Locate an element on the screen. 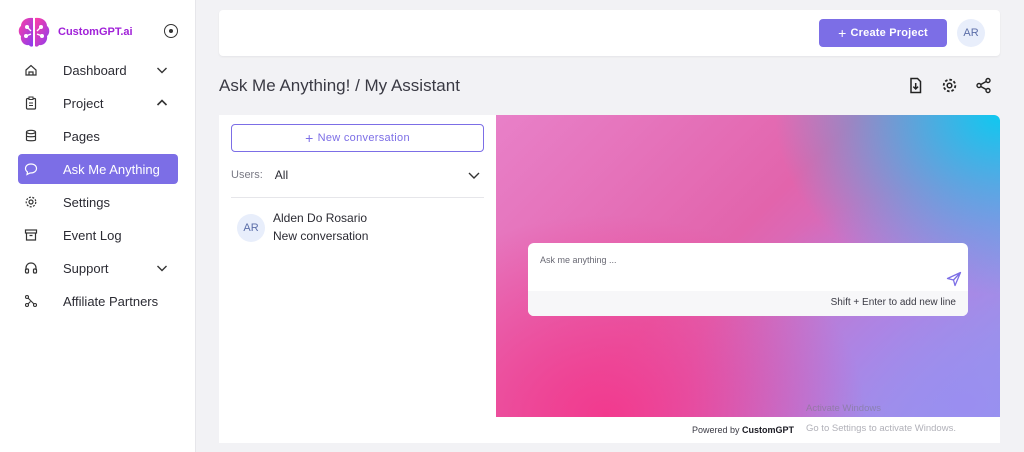 This screenshot has height=452, width=1024. create-project-label: Create Project is located at coordinates (889, 33).